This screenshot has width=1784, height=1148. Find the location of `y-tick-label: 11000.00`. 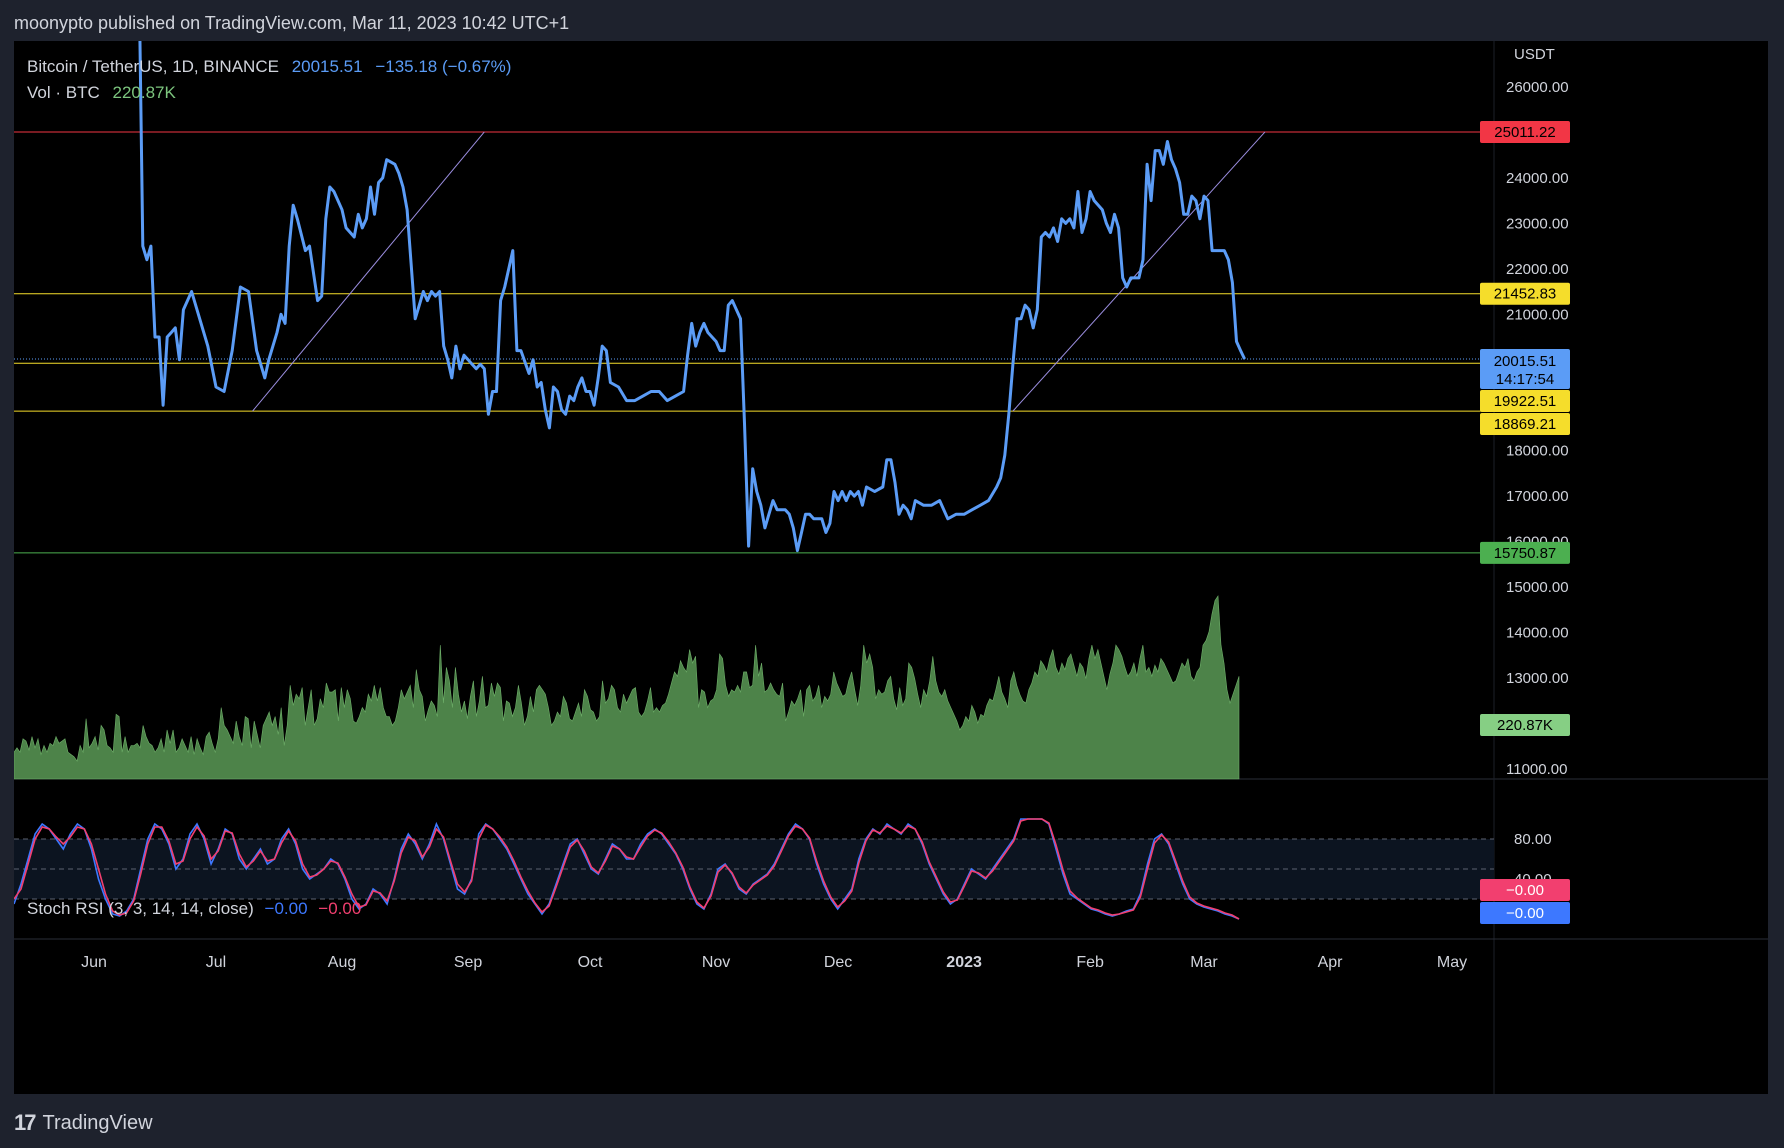

y-tick-label: 11000.00 is located at coordinates (1536, 769).